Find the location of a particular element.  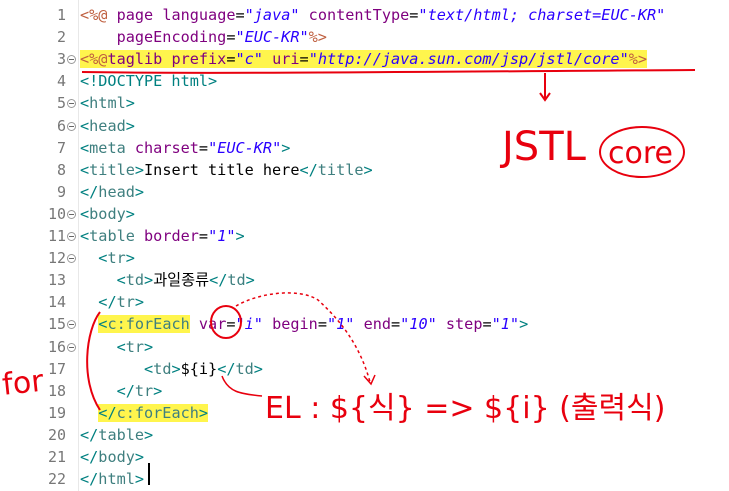

code-text: <meta charset="EUC-KR"> is located at coordinates (185, 148).